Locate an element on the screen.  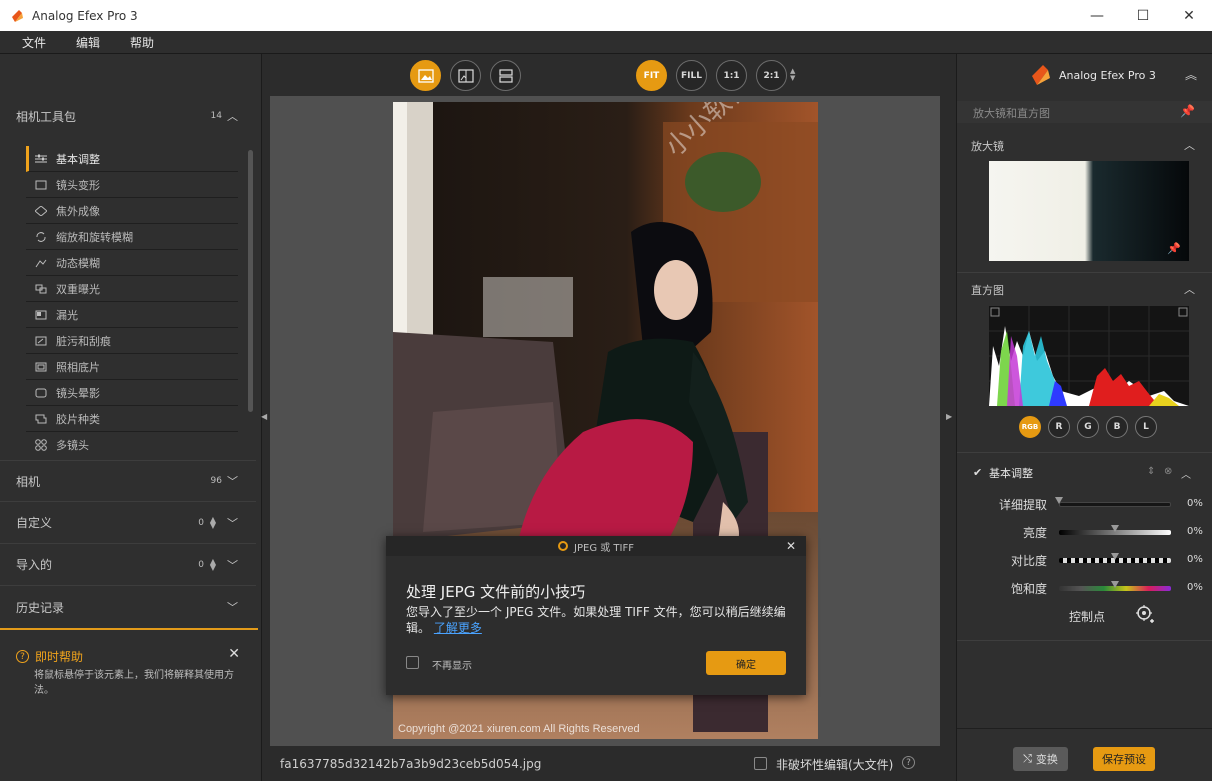
tool-item-film-plate: 照相底片 is located at coordinates (132, 367).